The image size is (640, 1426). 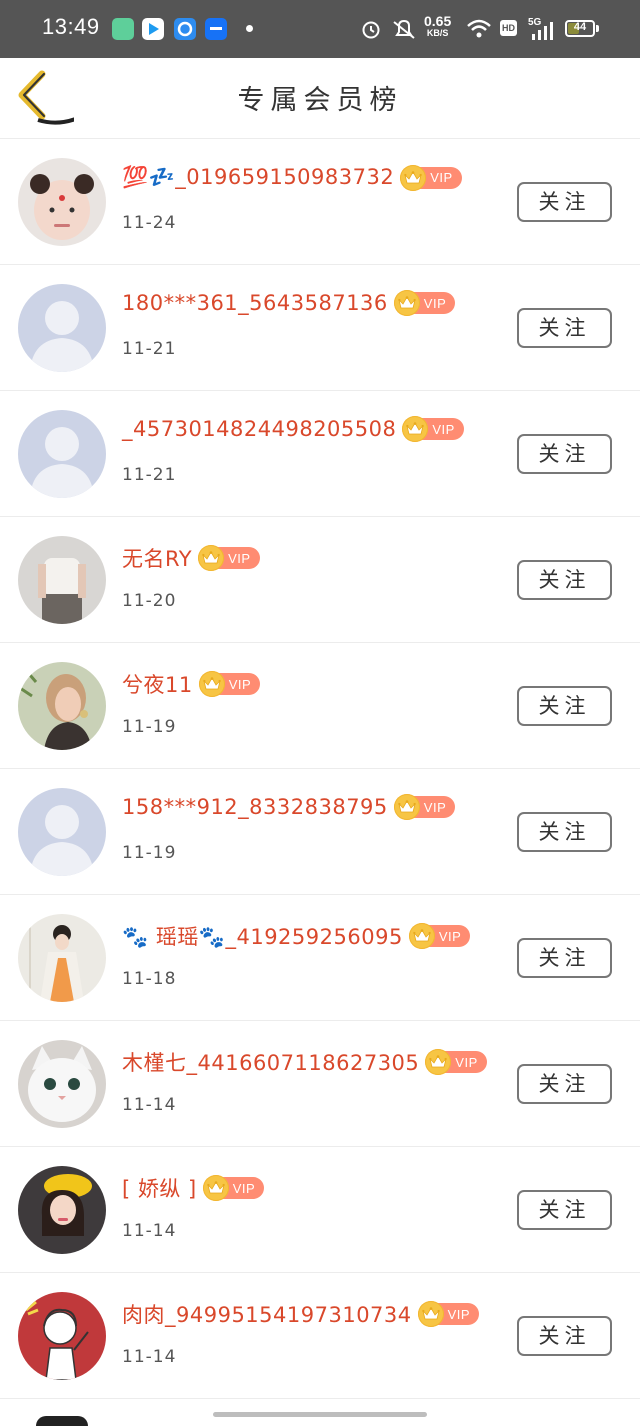 What do you see at coordinates (320, 832) in the screenshot?
I see `list-item: 158***912_8332838795 VIP 11-19 关注` at bounding box center [320, 832].